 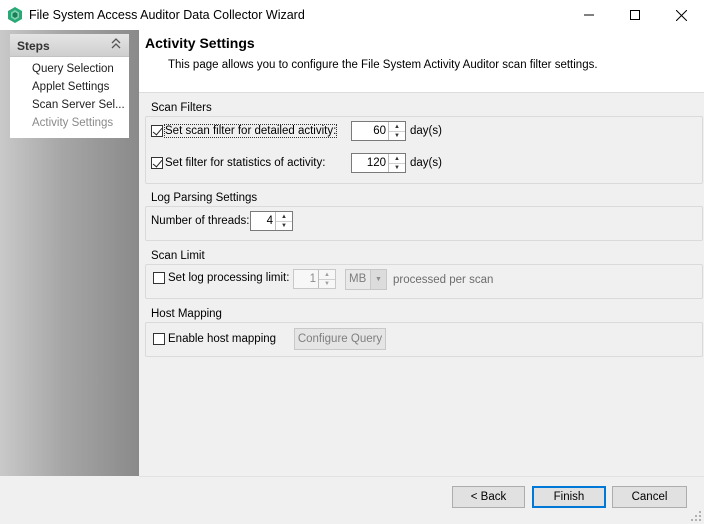 I want to click on log-parsing-label: Log Parsing Settings, so click(x=204, y=198).